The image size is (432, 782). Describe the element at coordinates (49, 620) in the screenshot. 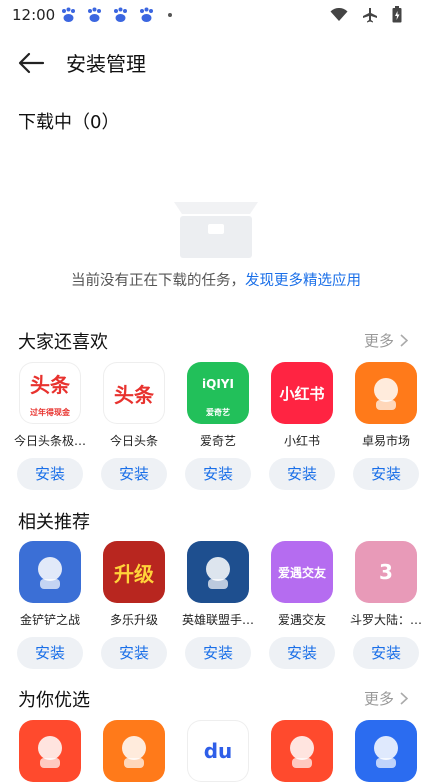

I see `app-name: 金铲铲之战` at that location.